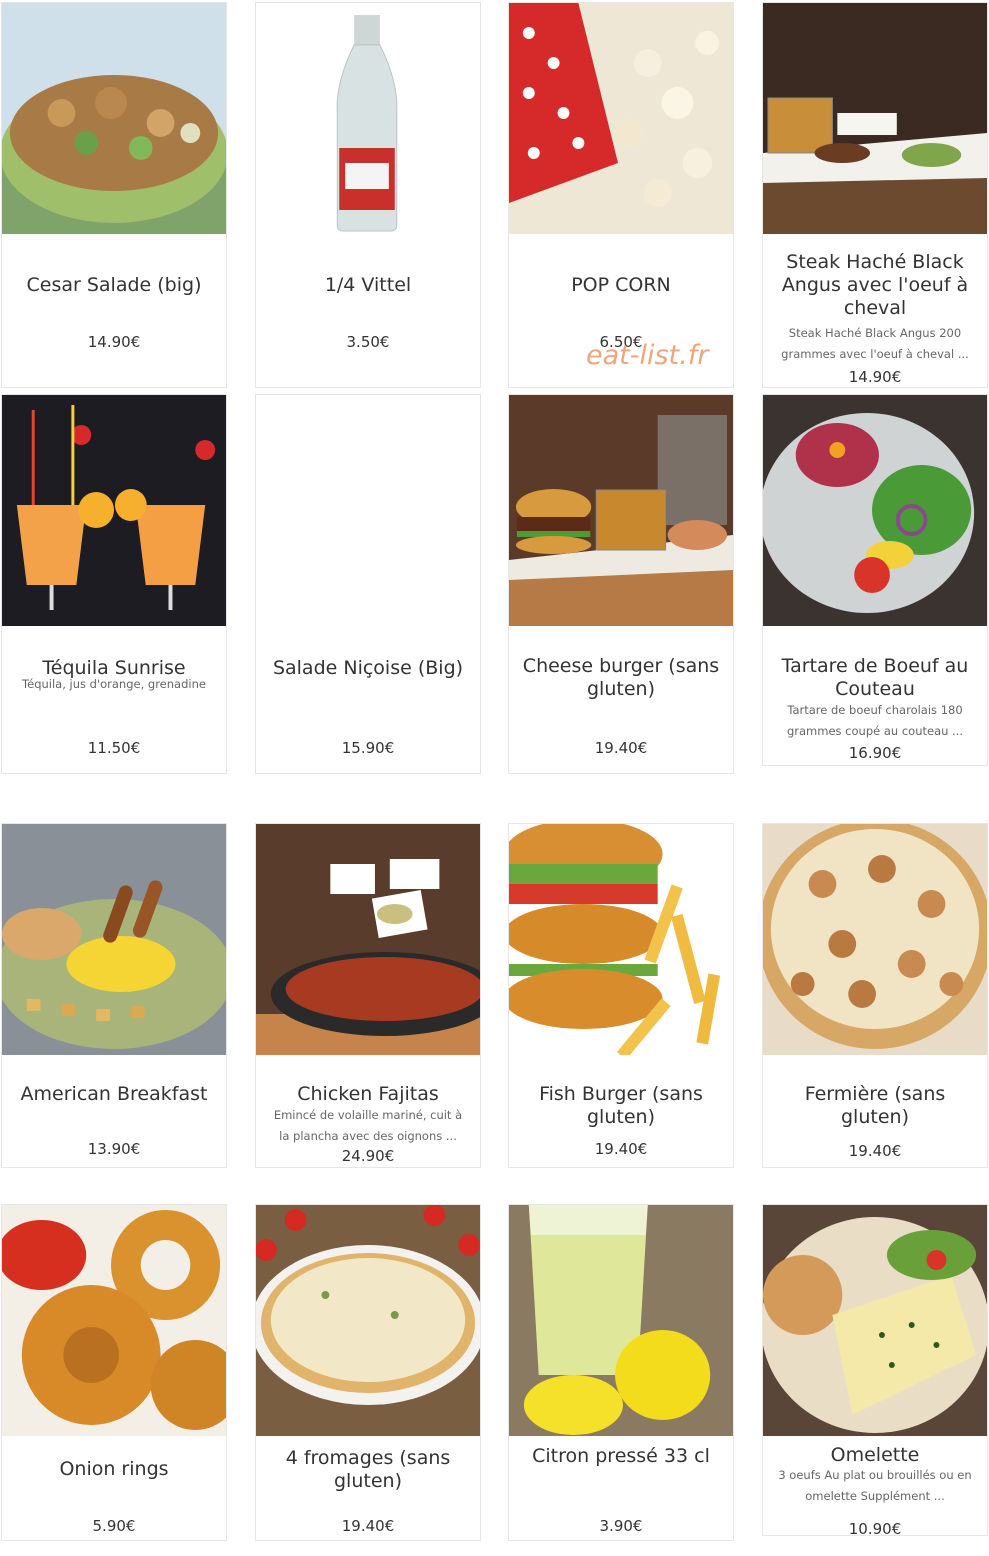  Describe the element at coordinates (114, 1526) in the screenshot. I see `item-price: 5.90€` at that location.